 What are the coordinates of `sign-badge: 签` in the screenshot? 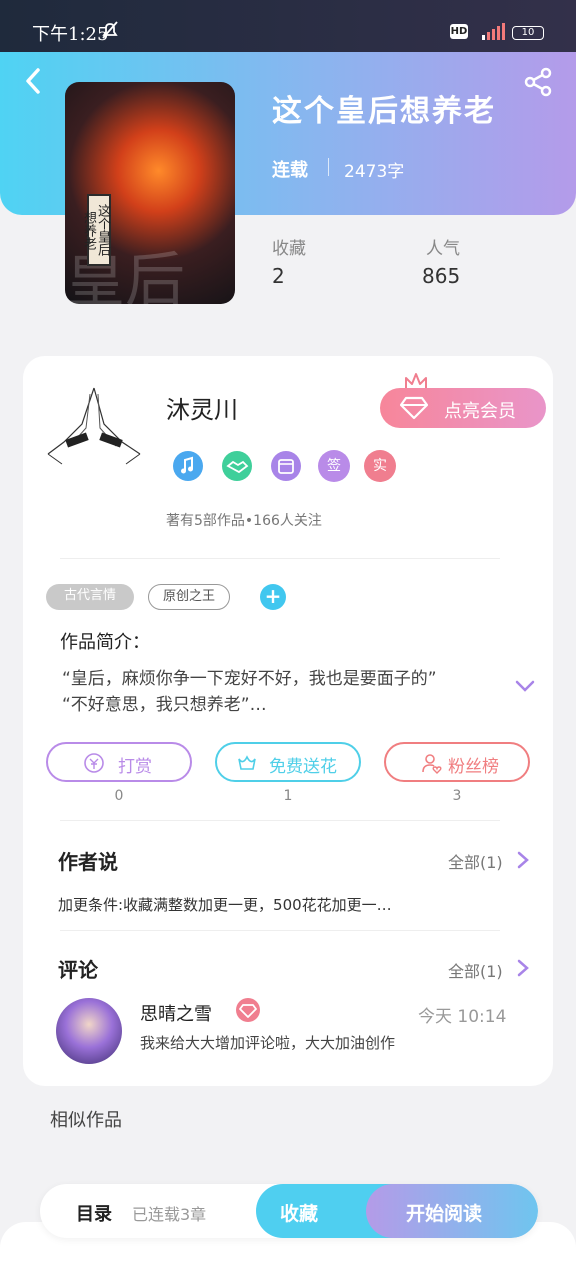 It's located at (334, 466).